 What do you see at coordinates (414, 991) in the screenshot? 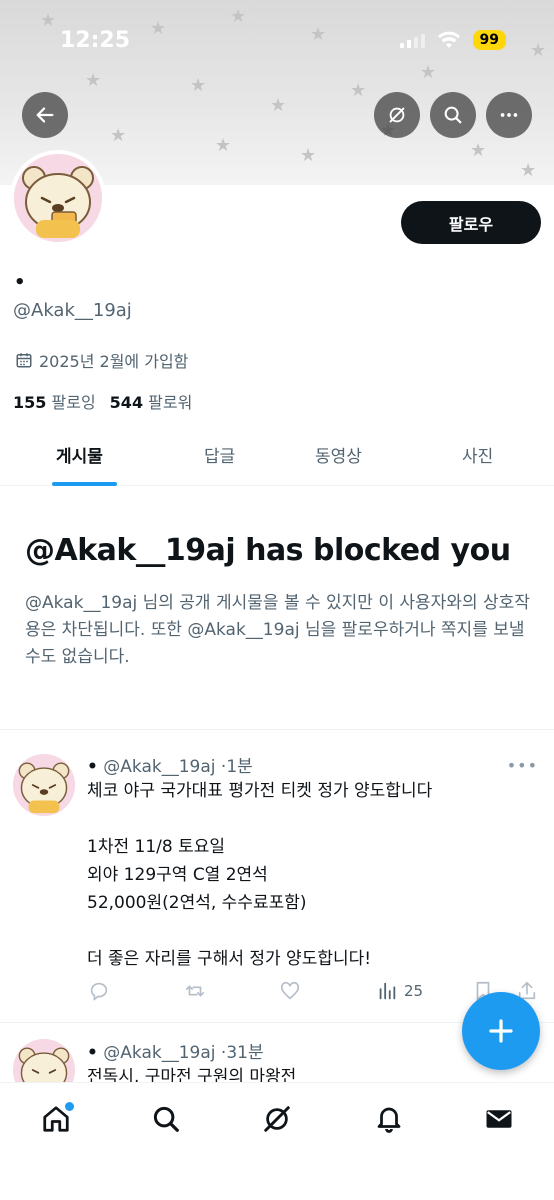
I see `views-count: 25` at bounding box center [414, 991].